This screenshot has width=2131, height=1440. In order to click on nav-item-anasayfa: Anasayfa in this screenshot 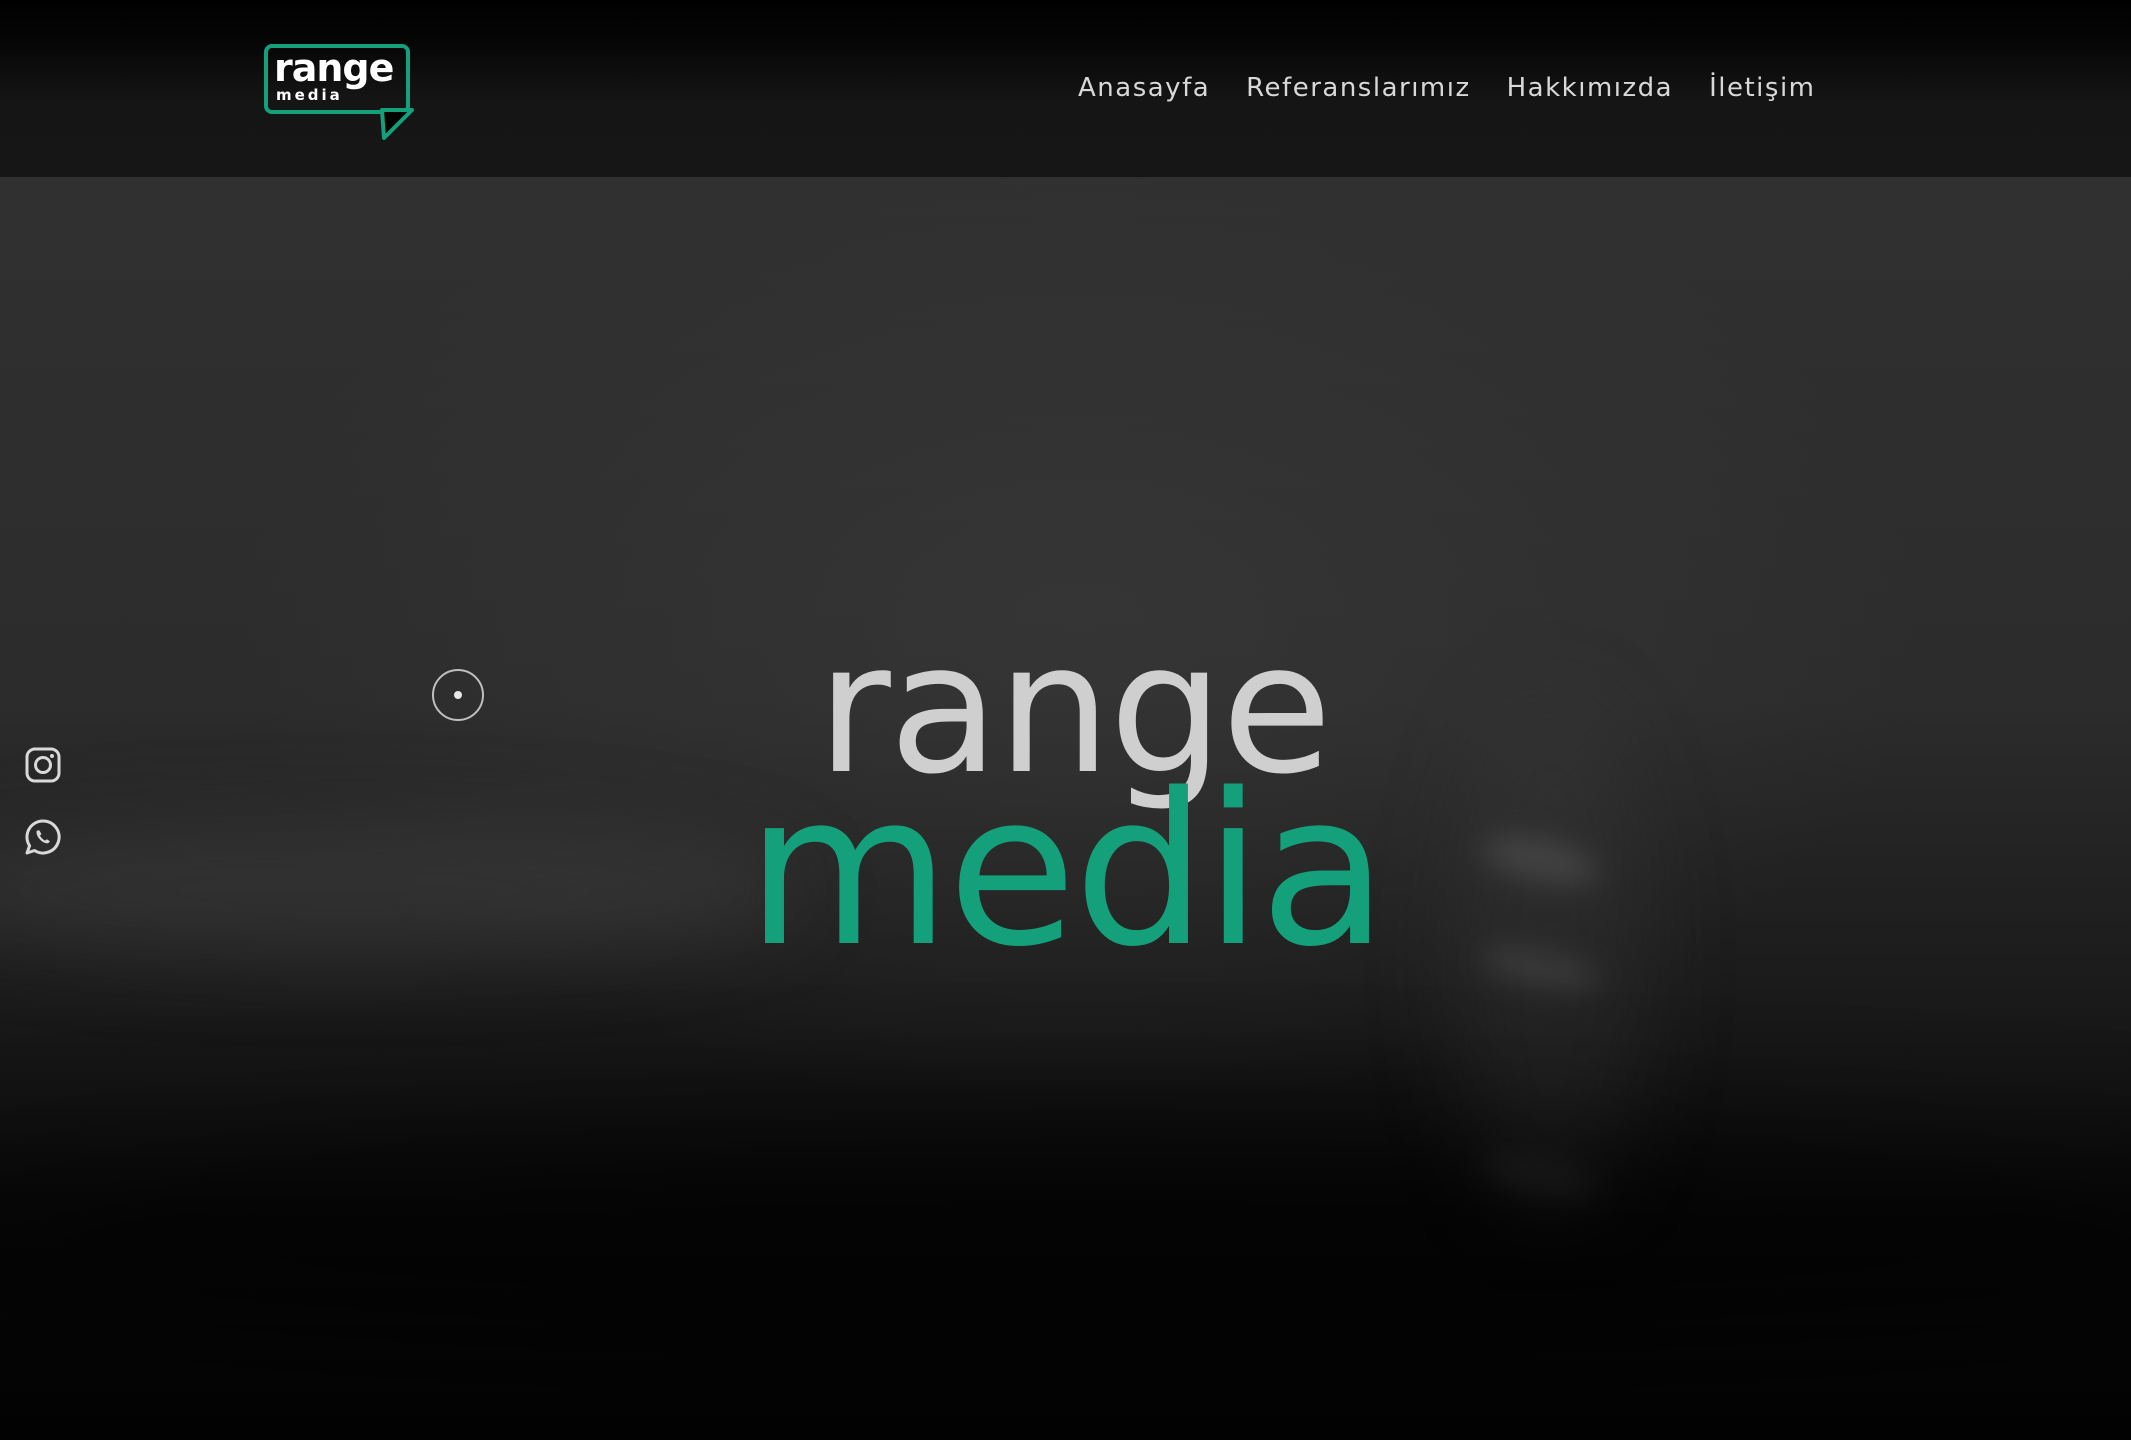, I will do `click(1144, 88)`.